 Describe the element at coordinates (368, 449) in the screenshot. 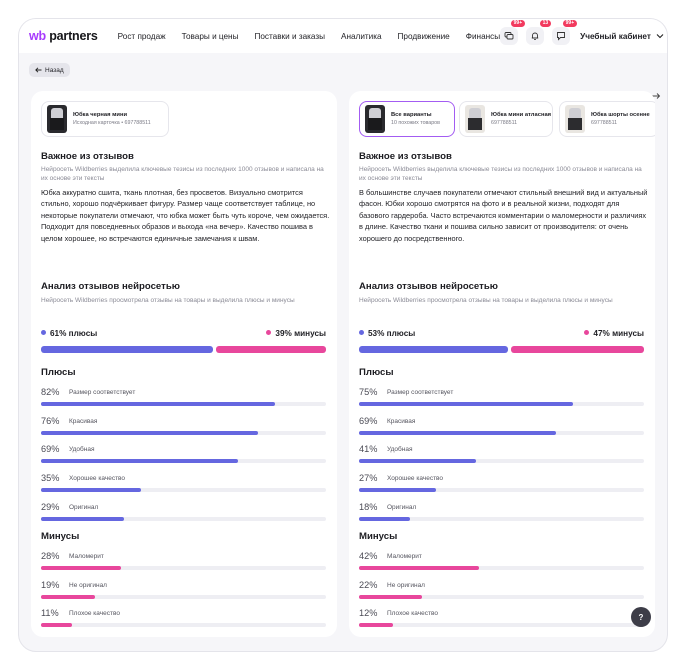

I see `stat-percent: 41%` at that location.